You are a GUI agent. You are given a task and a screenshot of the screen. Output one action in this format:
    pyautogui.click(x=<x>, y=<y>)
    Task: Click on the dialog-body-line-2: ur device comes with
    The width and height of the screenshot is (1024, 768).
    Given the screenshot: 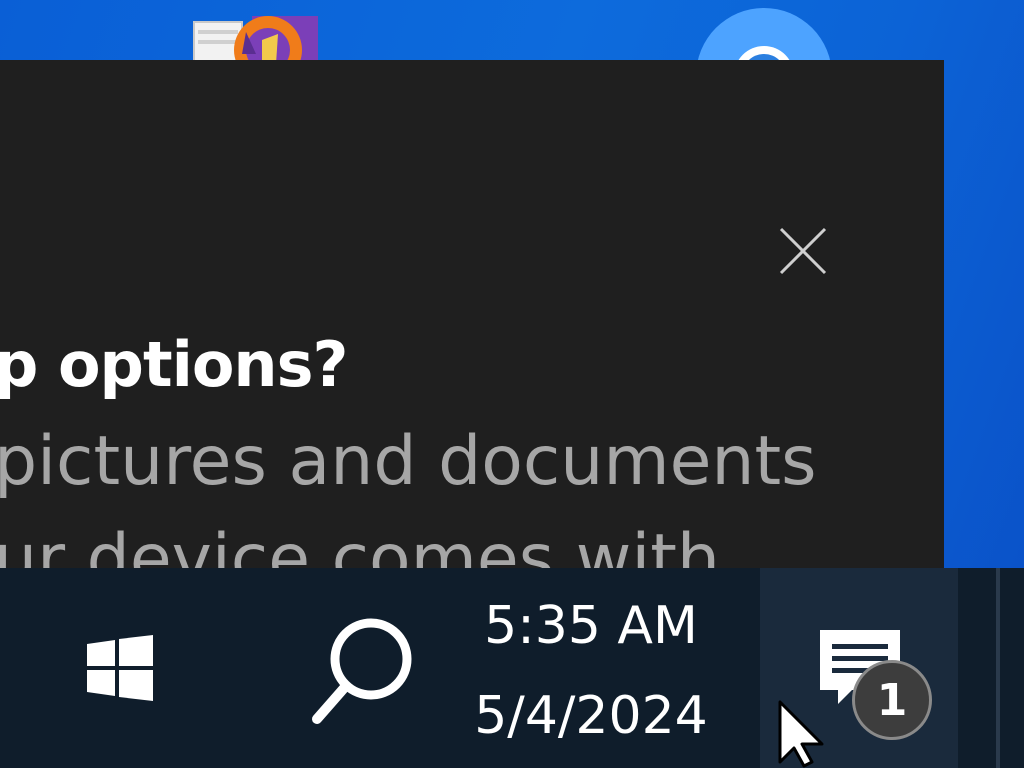 What is the action you would take?
    pyautogui.click(x=360, y=544)
    